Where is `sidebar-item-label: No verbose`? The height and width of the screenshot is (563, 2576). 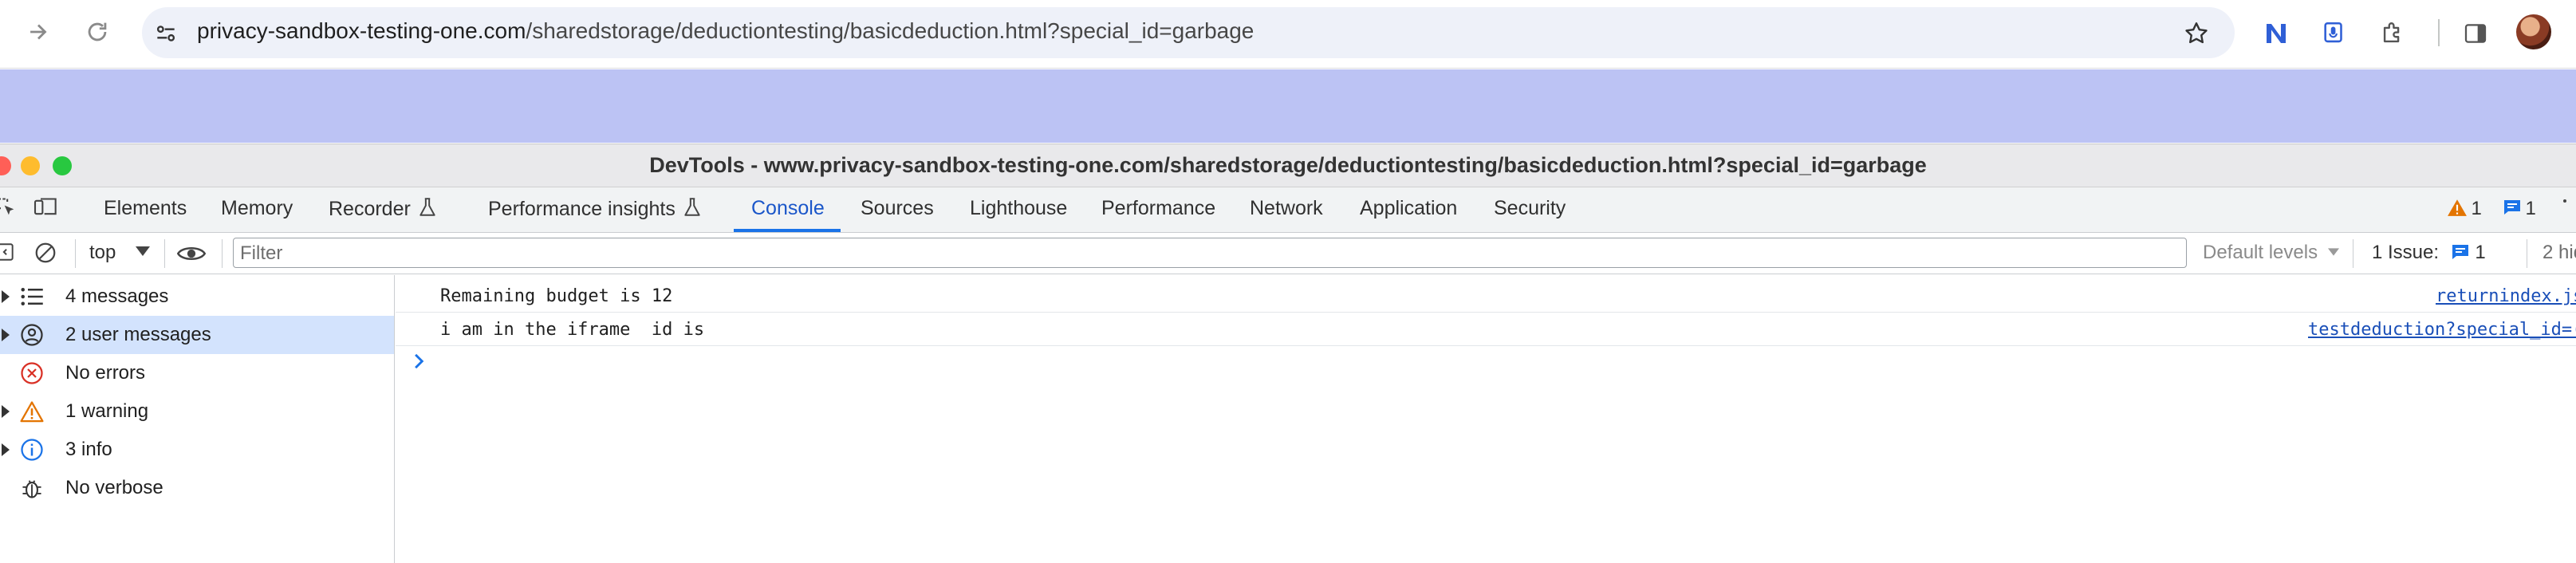 sidebar-item-label: No verbose is located at coordinates (114, 487).